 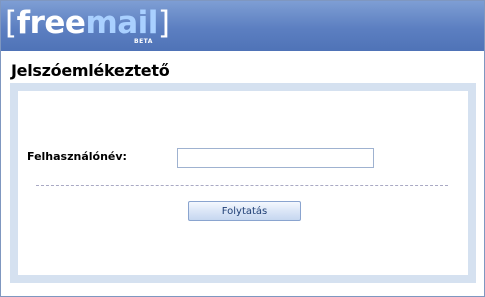 What do you see at coordinates (11, 23) in the screenshot?
I see `logo-bracket-open: [` at bounding box center [11, 23].